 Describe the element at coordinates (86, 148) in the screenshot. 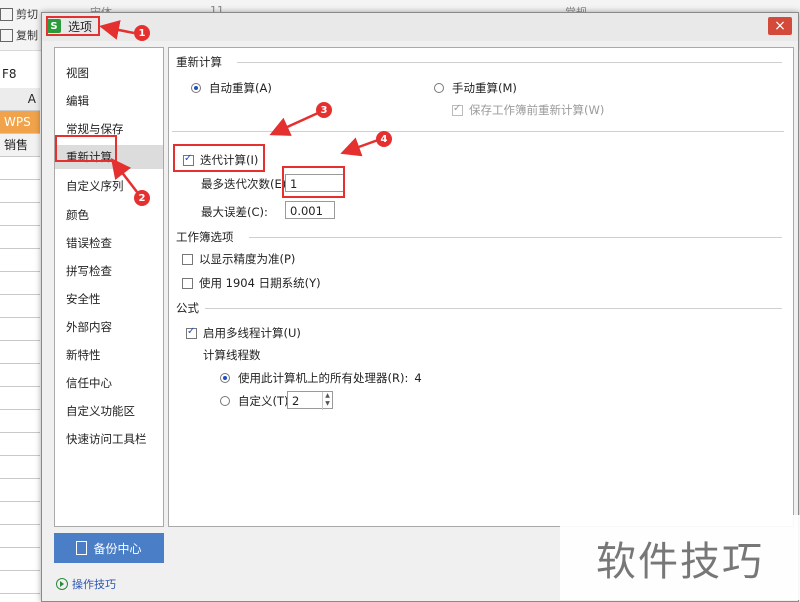

I see `highlight-box-recalculation` at that location.